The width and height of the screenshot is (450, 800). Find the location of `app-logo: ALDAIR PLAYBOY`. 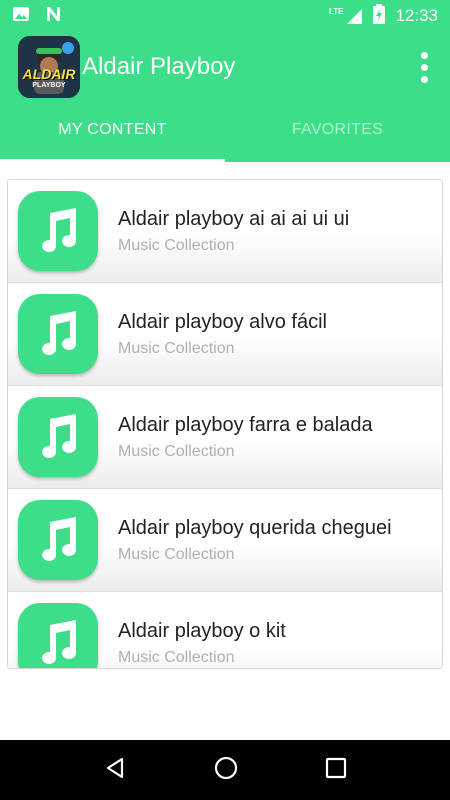

app-logo: ALDAIR PLAYBOY is located at coordinates (49, 67).